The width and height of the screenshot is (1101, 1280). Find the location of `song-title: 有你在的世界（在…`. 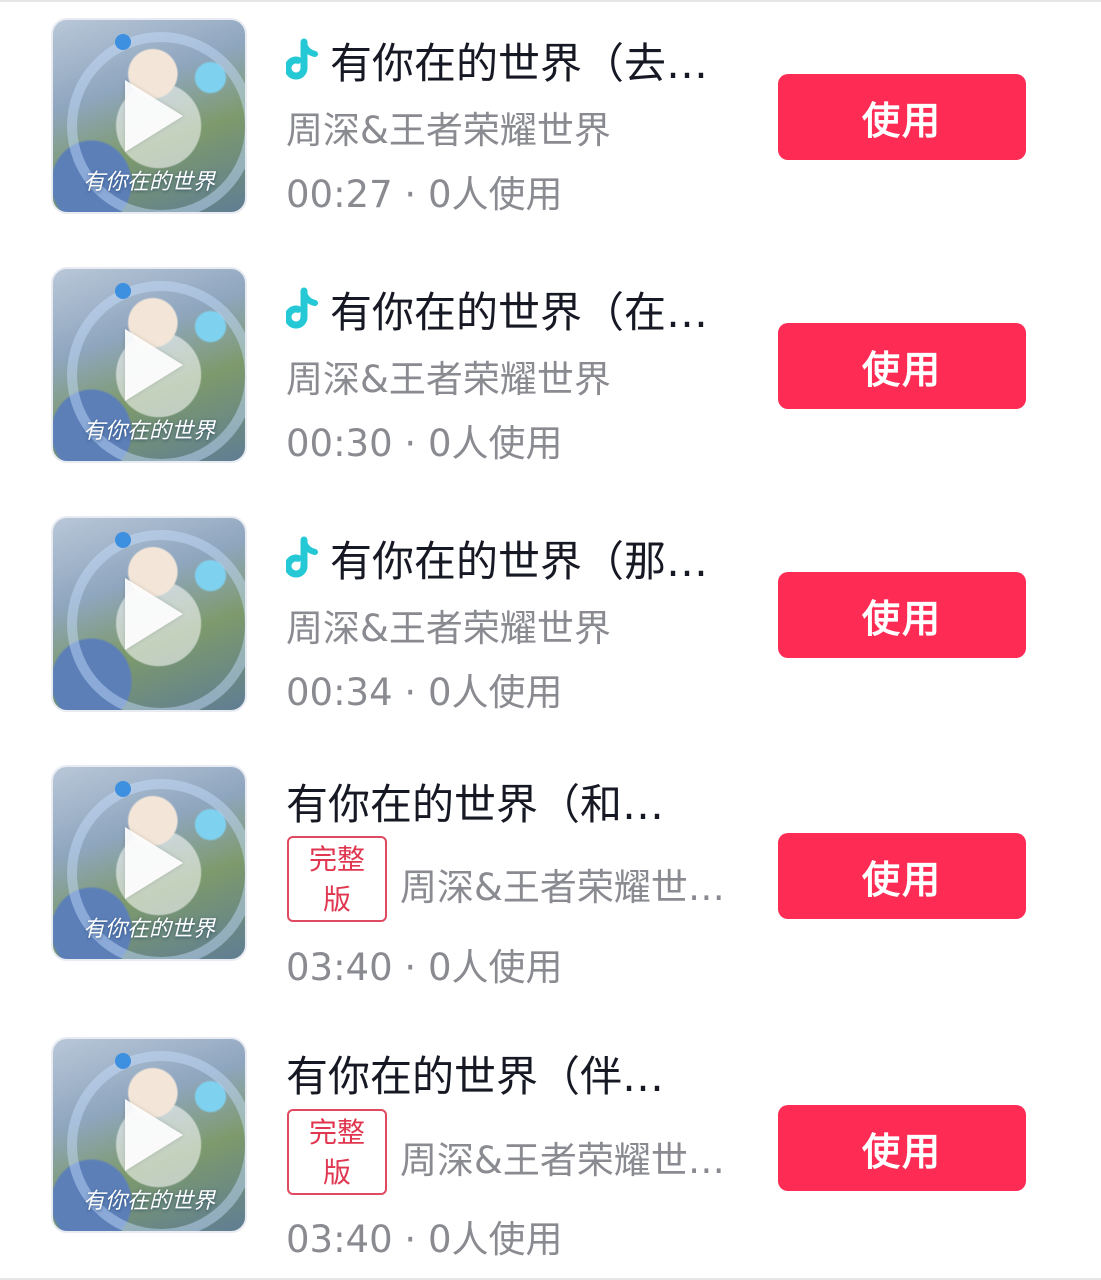

song-title: 有你在的世界（在… is located at coordinates (519, 312).